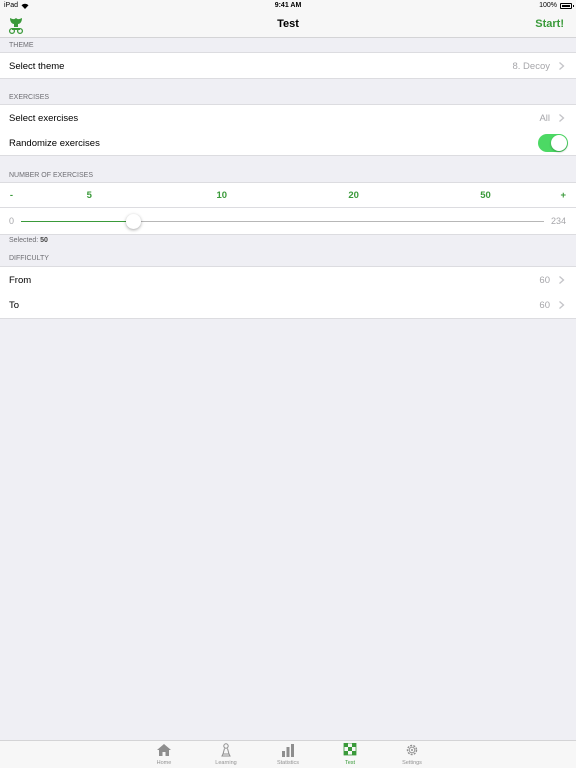  Describe the element at coordinates (412, 750) in the screenshot. I see `gear-icon` at that location.